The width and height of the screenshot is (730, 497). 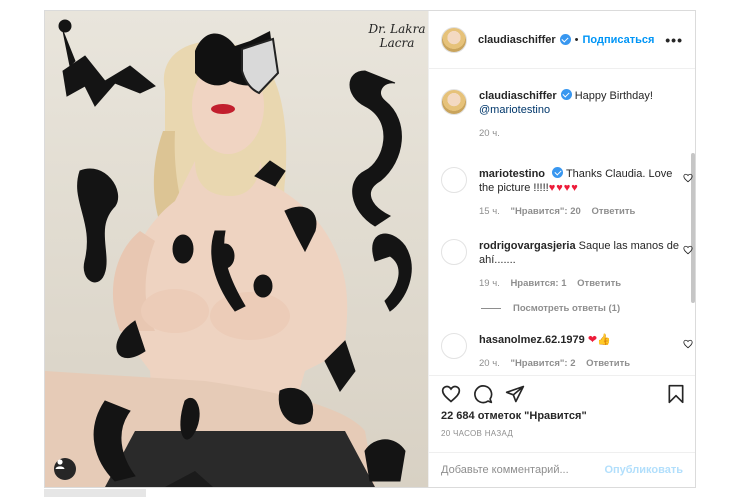 What do you see at coordinates (532, 340) in the screenshot?
I see `comment-username: hasanolmez.62.1979` at bounding box center [532, 340].